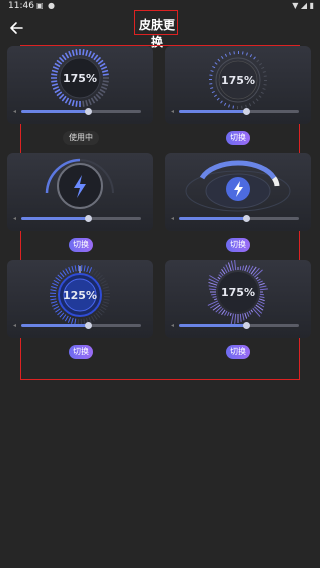 This screenshot has height=568, width=320. Describe the element at coordinates (238, 192) in the screenshot. I see `skin-card-4: ◂` at that location.